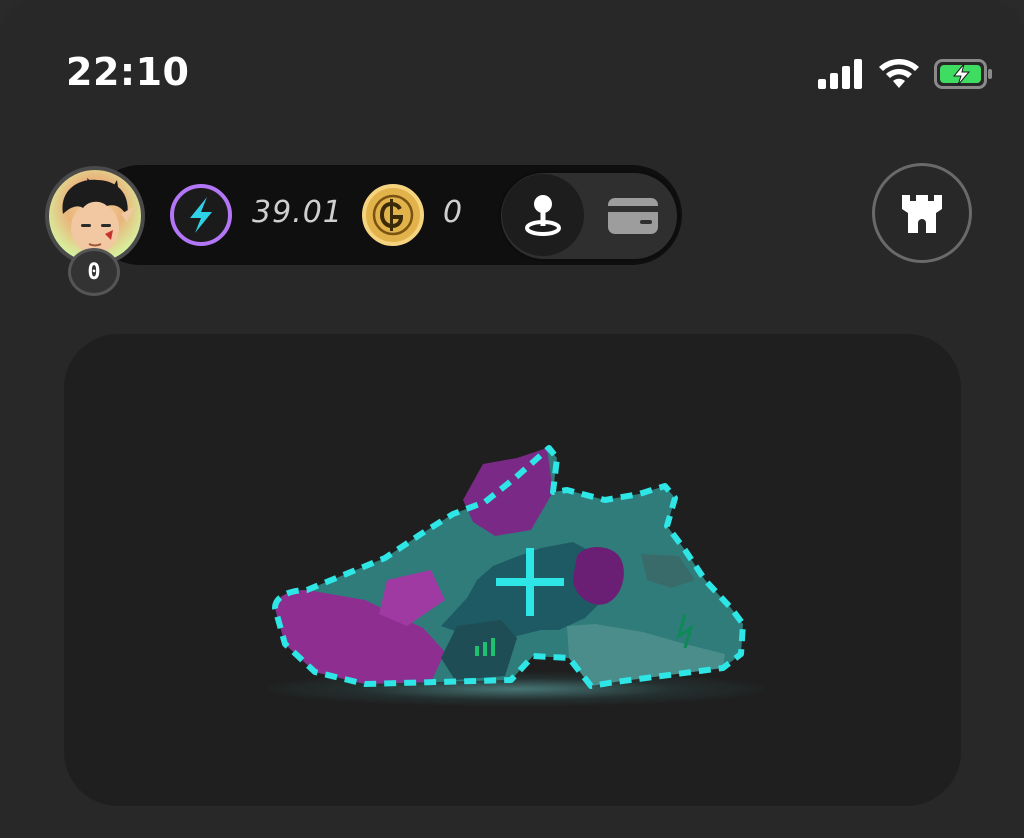  I want to click on joystick-icon, so click(543, 215).